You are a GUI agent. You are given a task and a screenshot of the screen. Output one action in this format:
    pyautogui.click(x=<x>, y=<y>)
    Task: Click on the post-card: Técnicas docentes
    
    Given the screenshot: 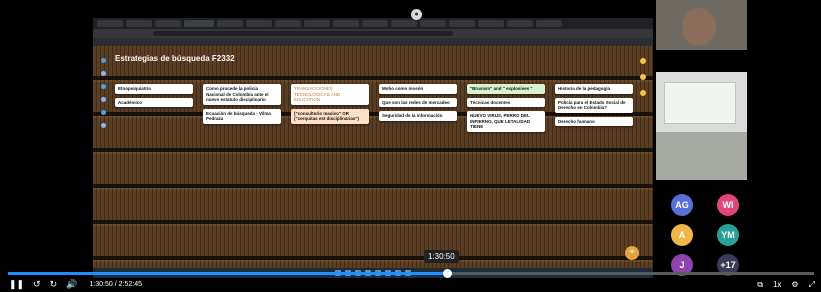 What is the action you would take?
    pyautogui.click(x=506, y=102)
    